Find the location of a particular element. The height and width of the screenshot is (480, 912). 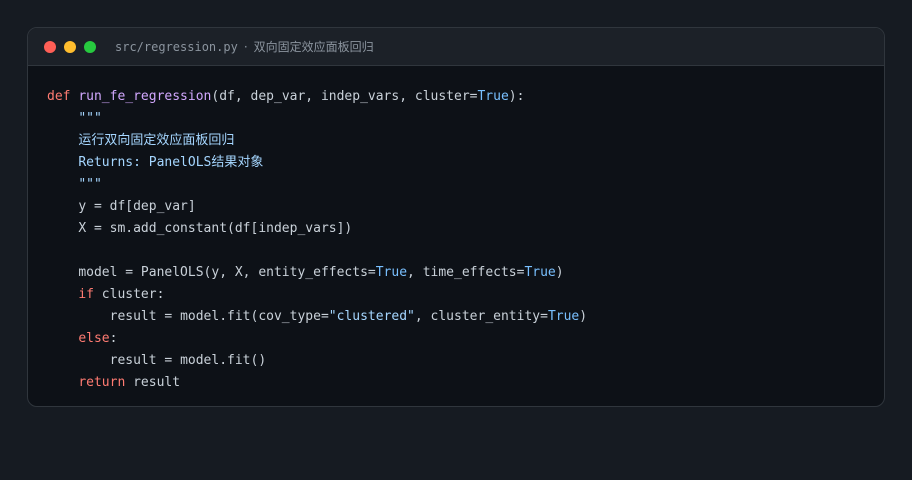

code-line-14: return result is located at coordinates (465, 383).